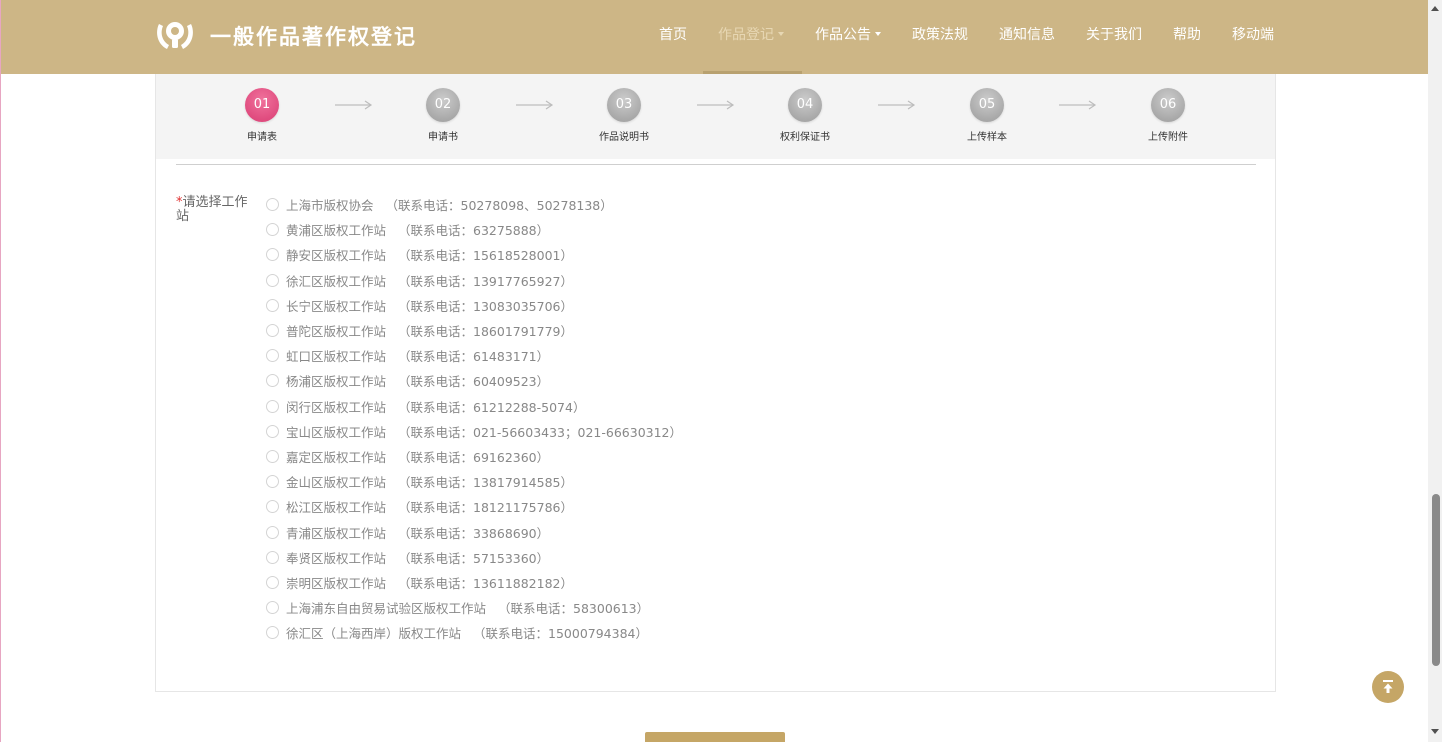 Image resolution: width=1442 pixels, height=742 pixels. Describe the element at coordinates (848, 35) in the screenshot. I see `nav-item-work-announcement: 作品公告` at that location.